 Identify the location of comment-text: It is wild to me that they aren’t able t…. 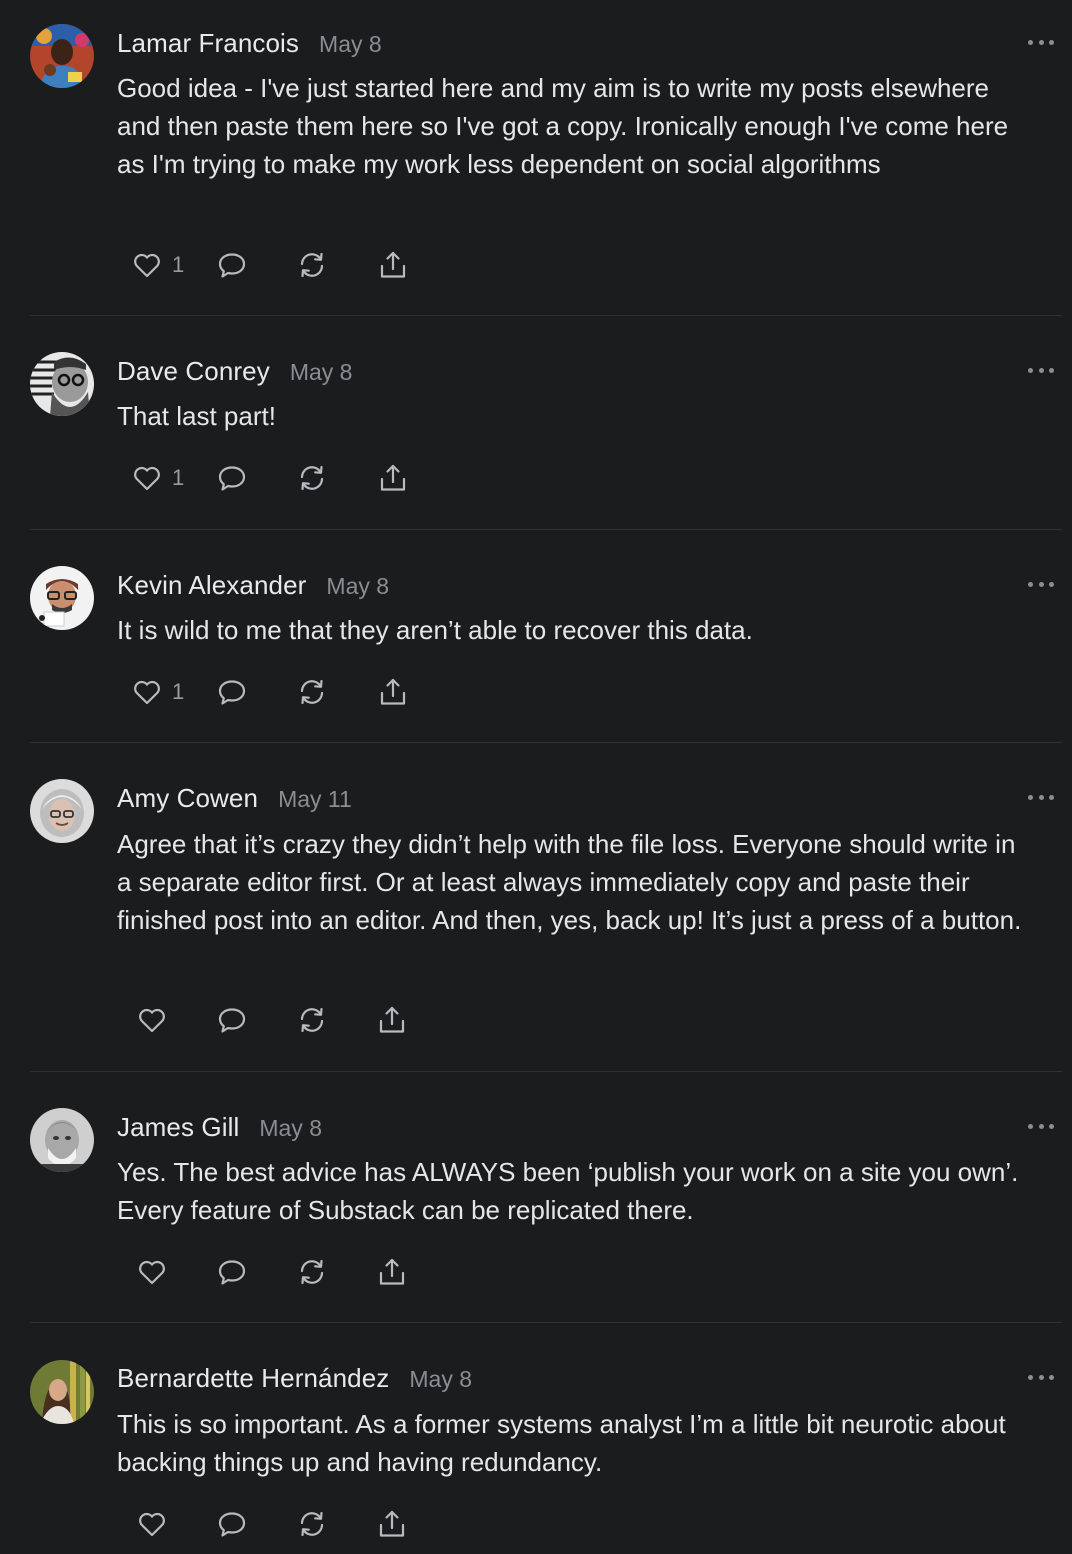
(435, 630).